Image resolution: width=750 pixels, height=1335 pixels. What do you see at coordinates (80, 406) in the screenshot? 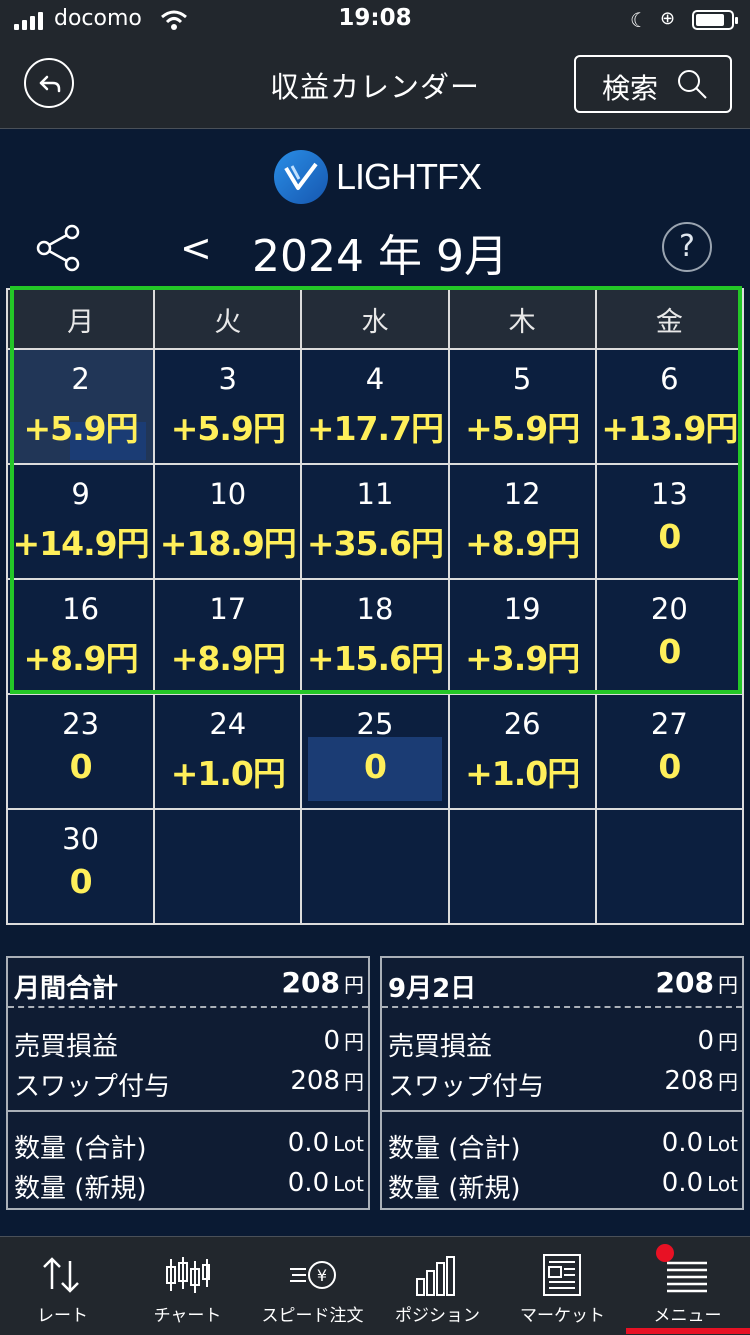
I see `day-cell: 2 +5.9円` at bounding box center [80, 406].